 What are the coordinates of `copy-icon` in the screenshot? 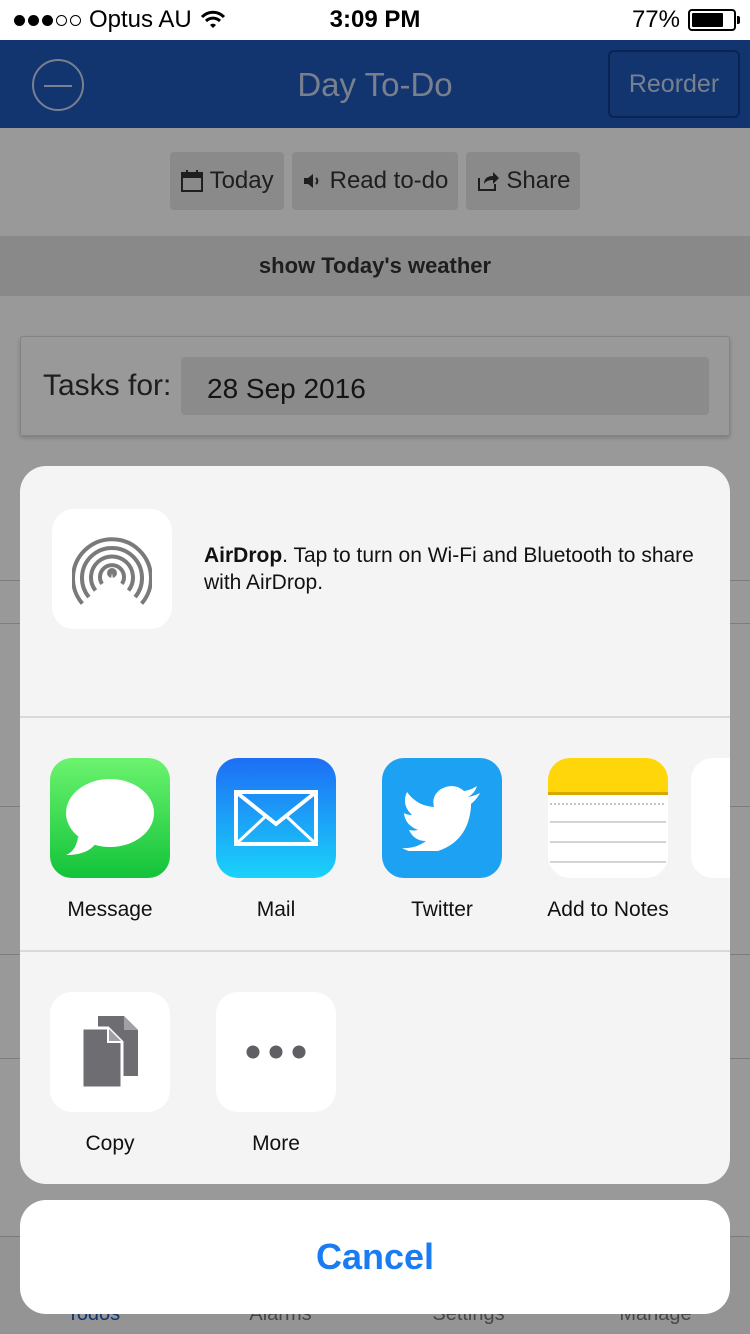 It's located at (110, 1052).